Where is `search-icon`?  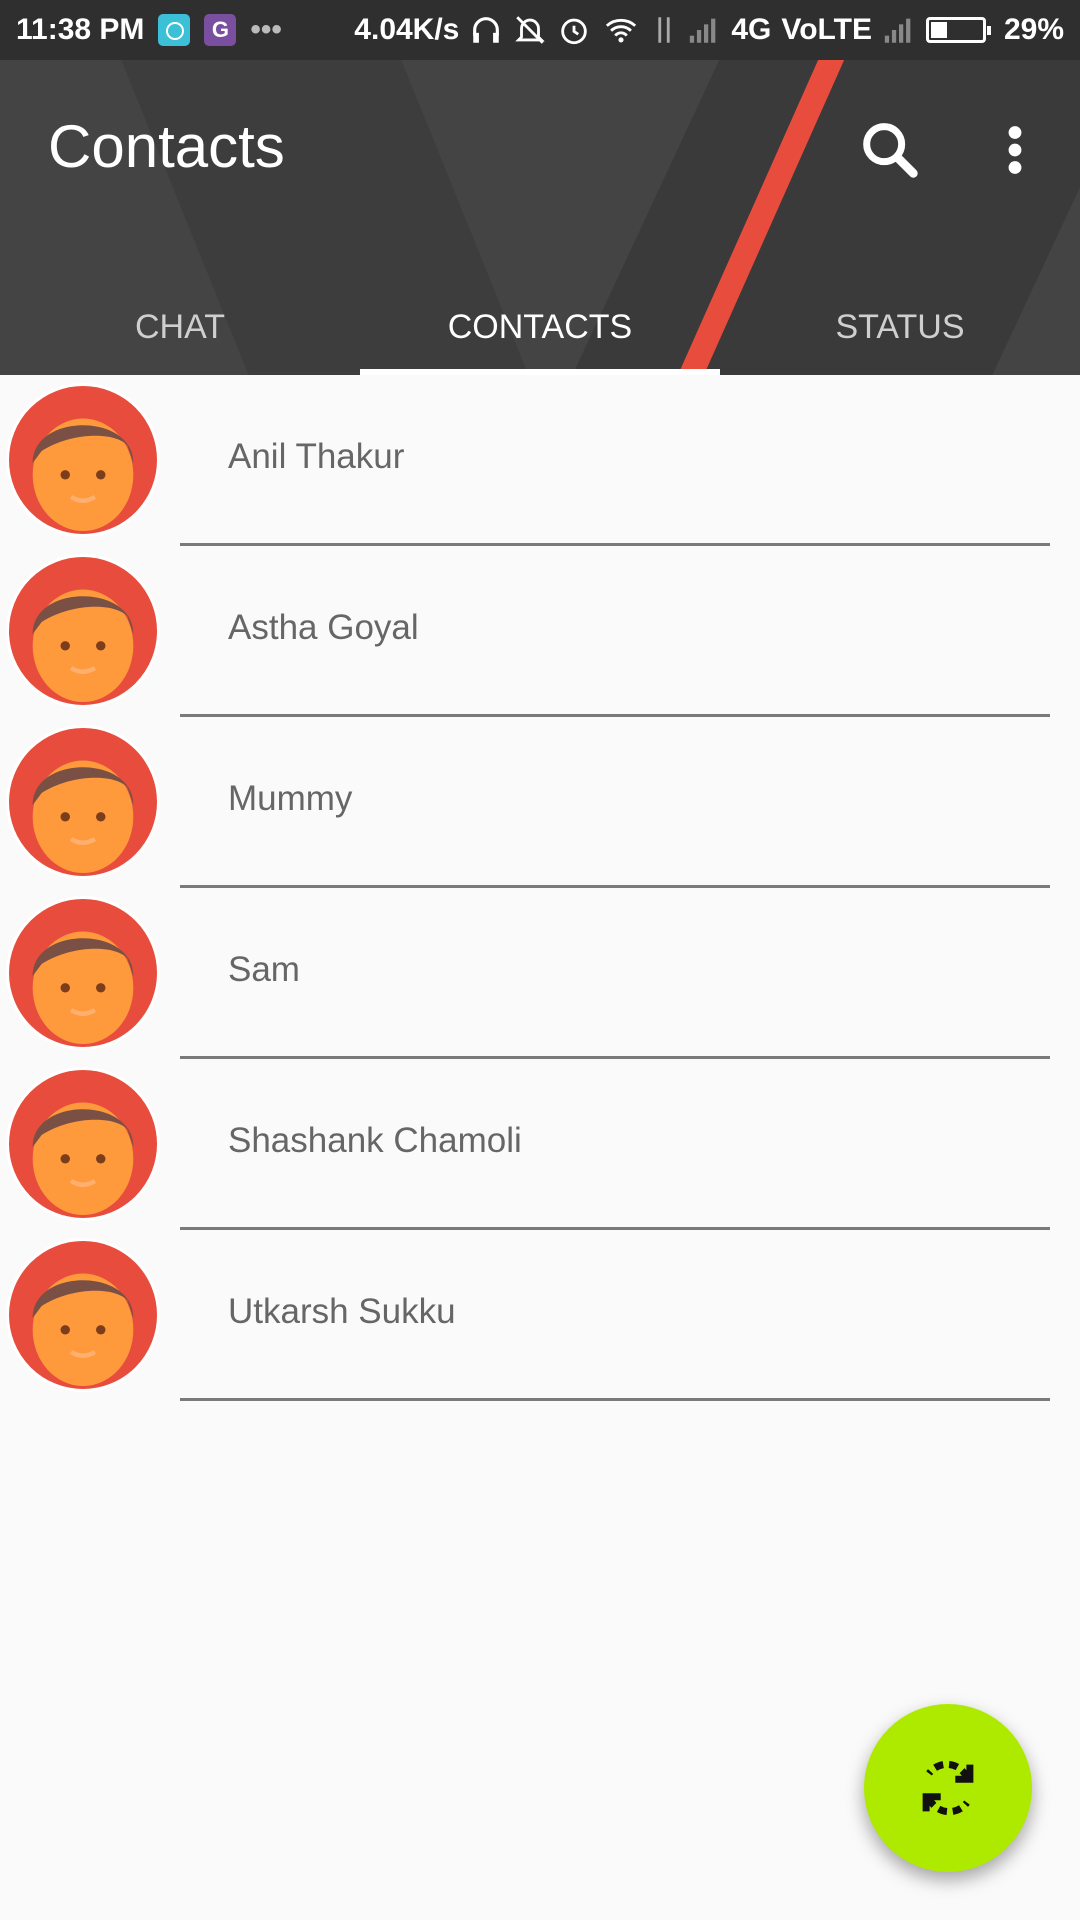
search-icon is located at coordinates (890, 150).